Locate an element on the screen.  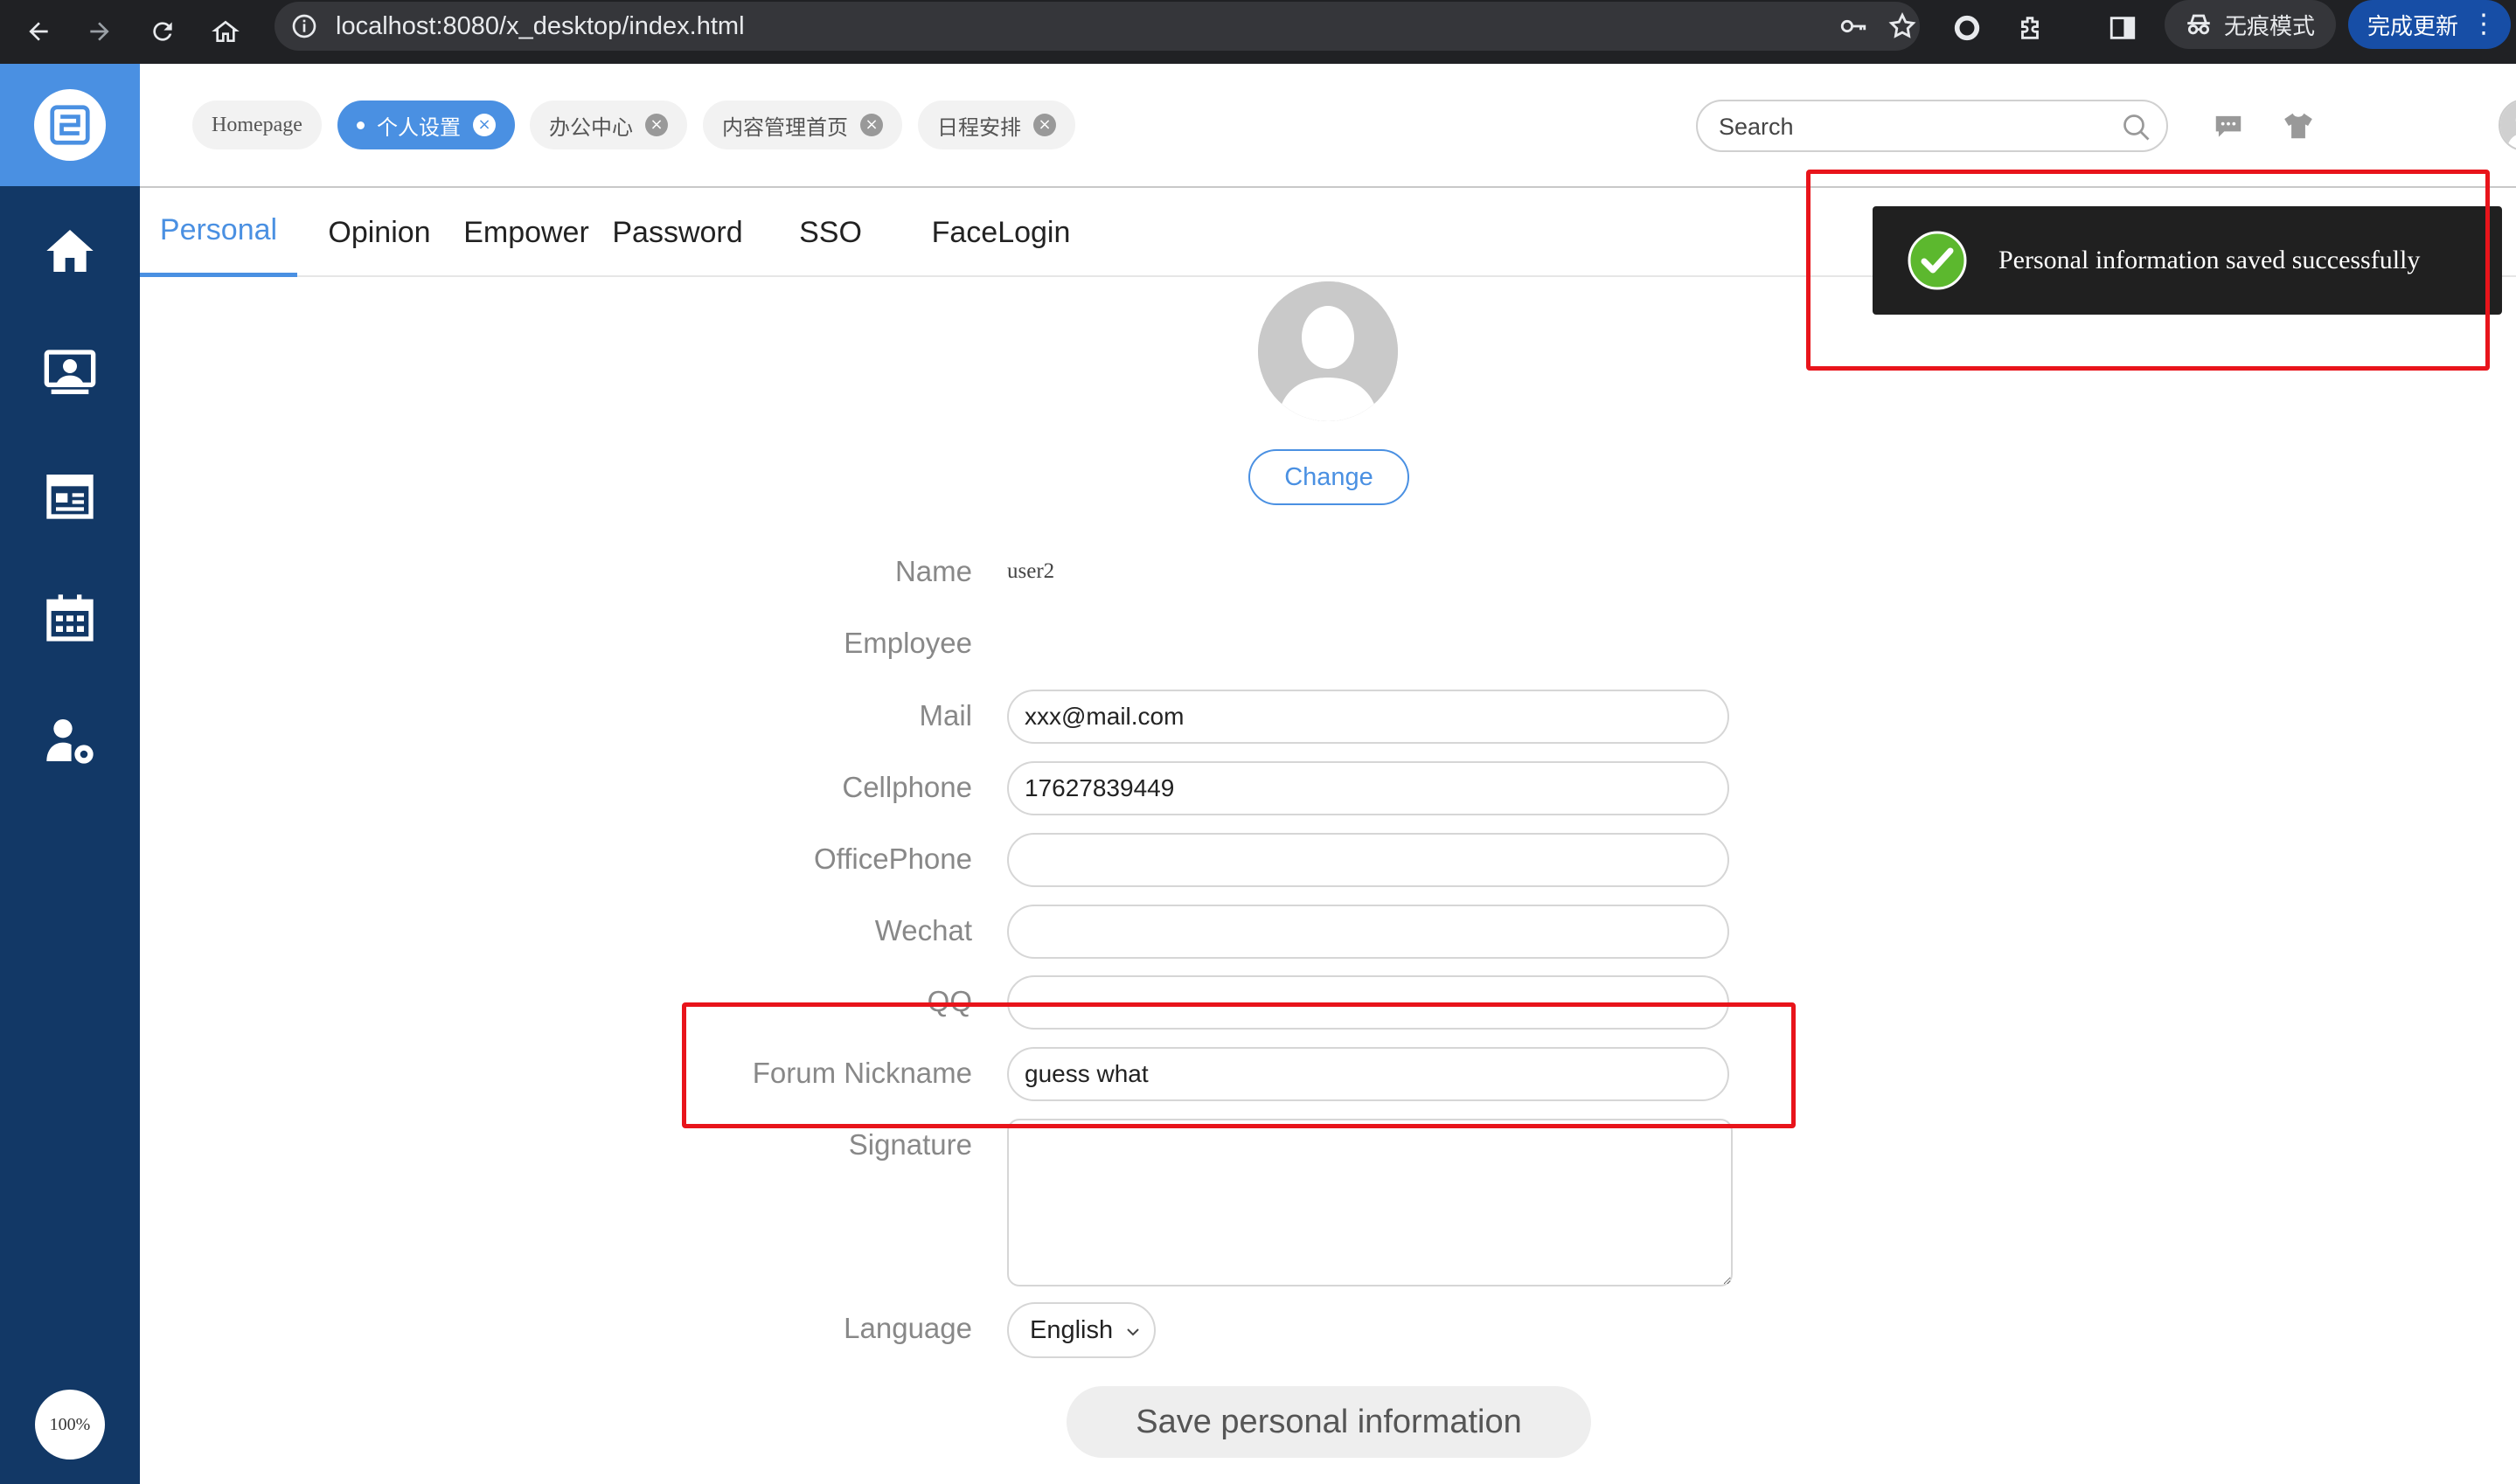
tab-chip-content-management: 内容管理首页 × is located at coordinates (802, 125).